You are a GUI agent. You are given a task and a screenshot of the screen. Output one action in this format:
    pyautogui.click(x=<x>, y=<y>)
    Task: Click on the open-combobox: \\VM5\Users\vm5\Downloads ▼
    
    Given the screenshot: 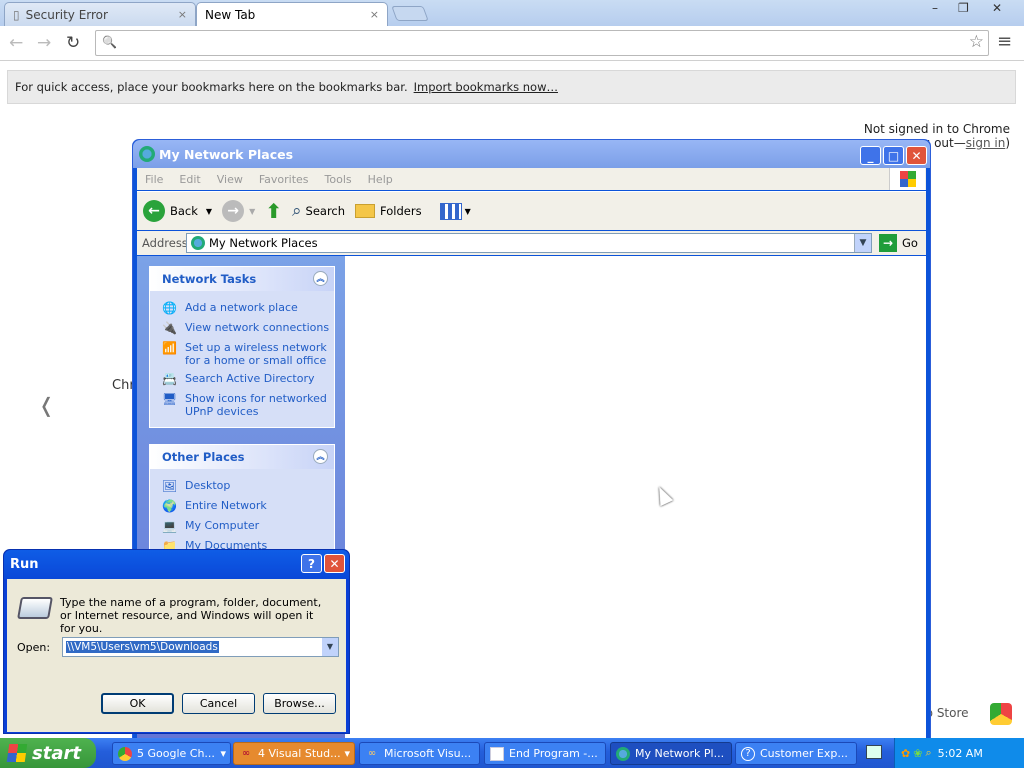 What is the action you would take?
    pyautogui.click(x=200, y=647)
    